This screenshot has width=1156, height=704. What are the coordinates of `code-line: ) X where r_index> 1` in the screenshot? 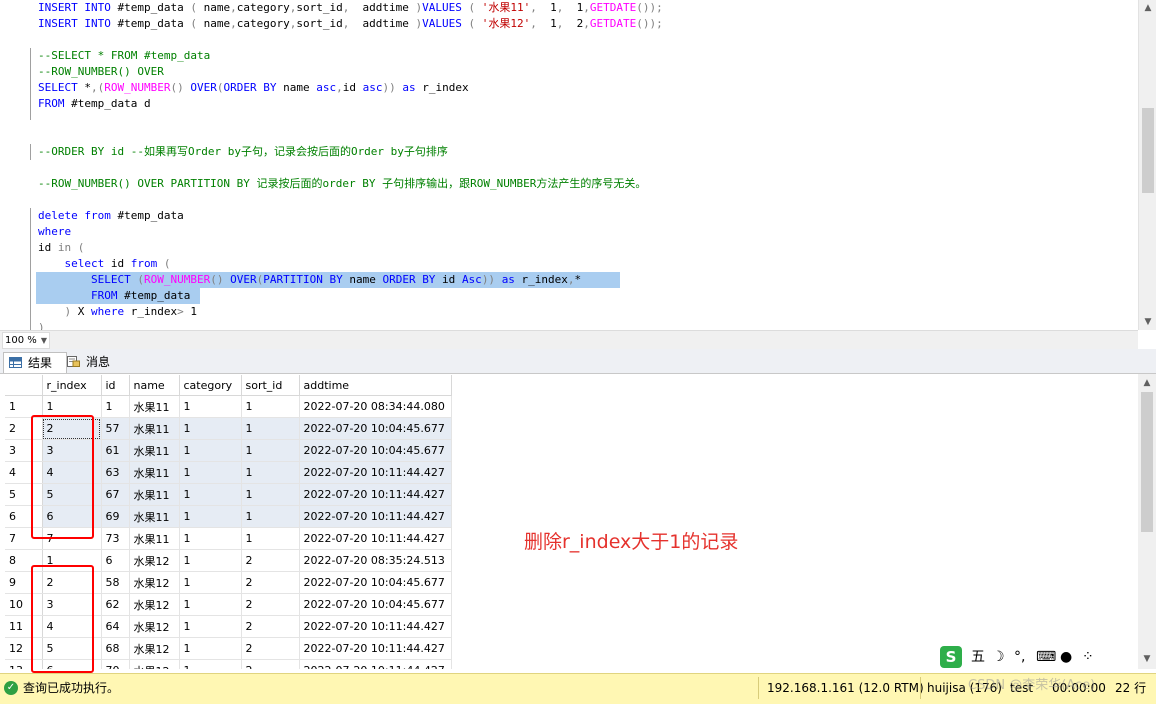 It's located at (117, 312).